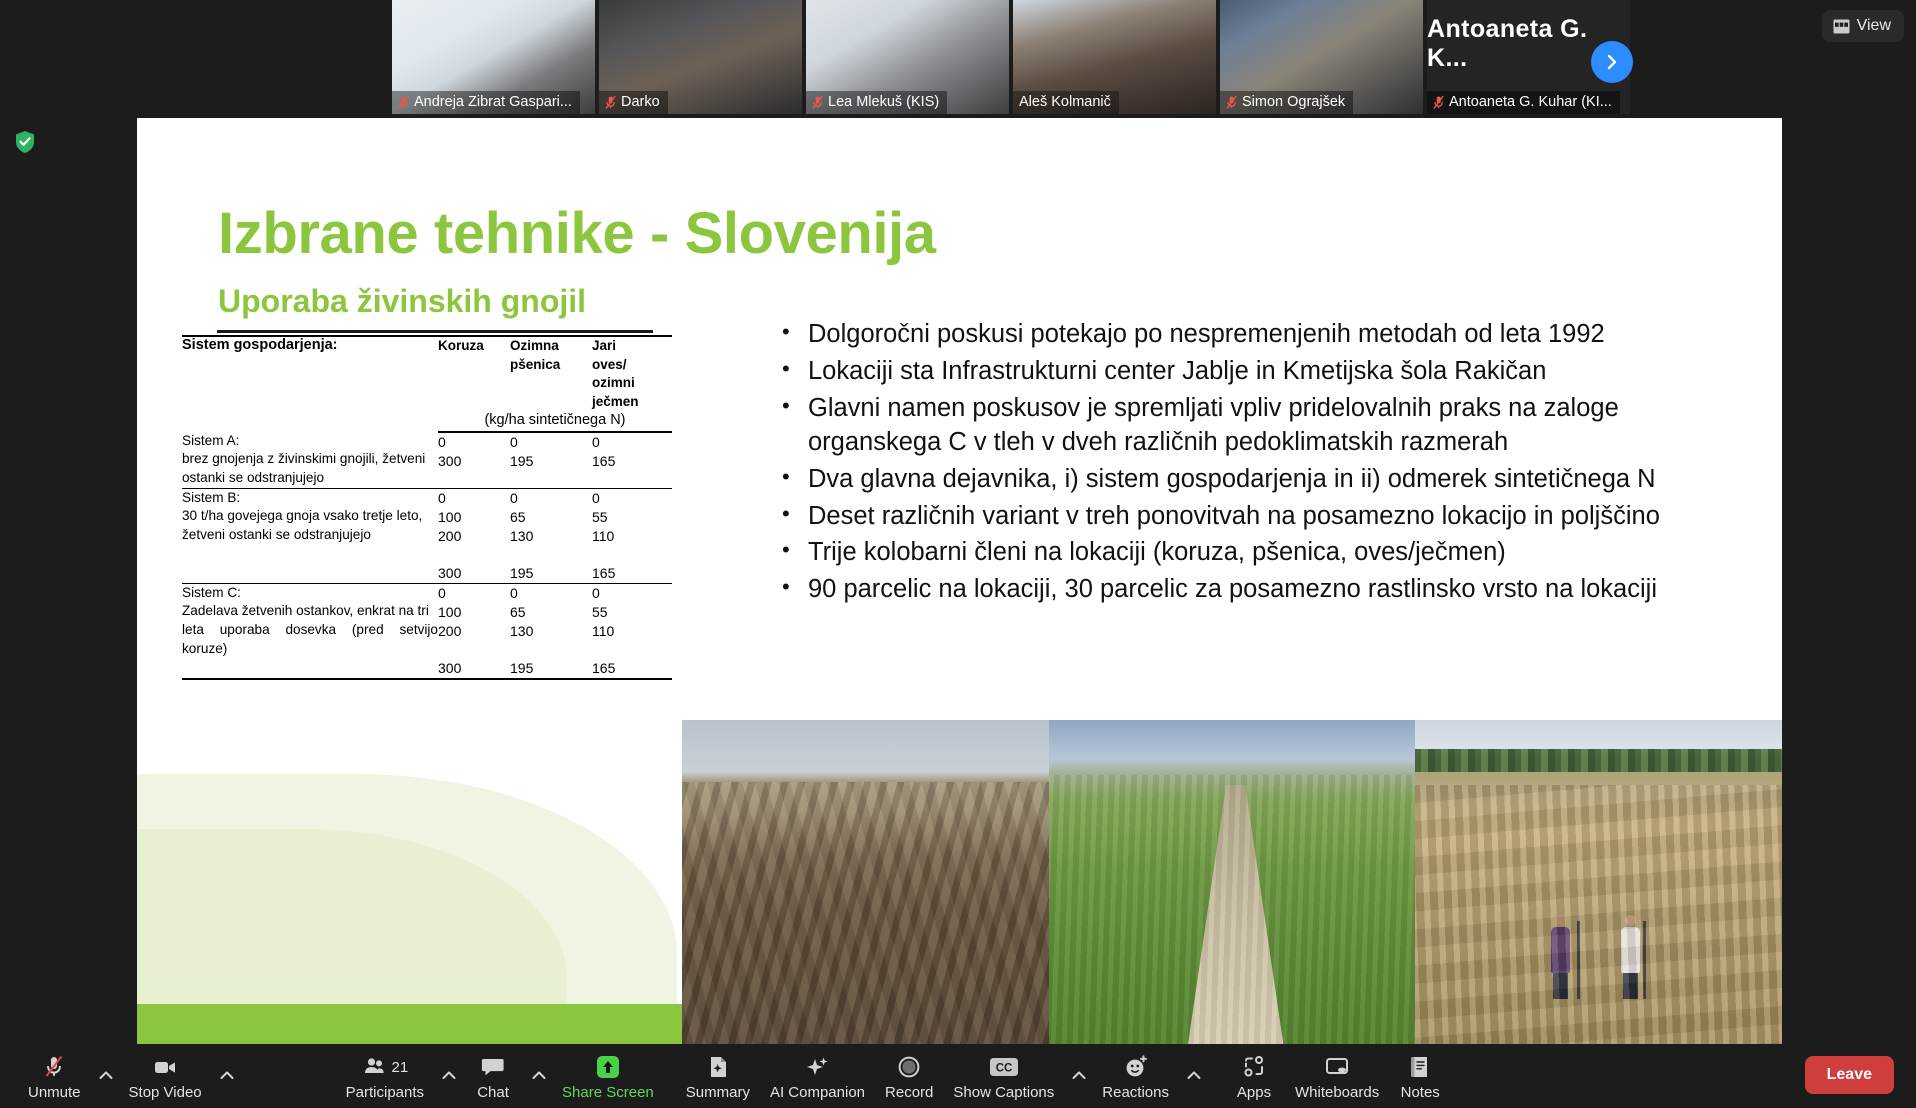 Image resolution: width=1916 pixels, height=1108 pixels. Describe the element at coordinates (435, 331) in the screenshot. I see `slide-subtitle-rule` at that location.